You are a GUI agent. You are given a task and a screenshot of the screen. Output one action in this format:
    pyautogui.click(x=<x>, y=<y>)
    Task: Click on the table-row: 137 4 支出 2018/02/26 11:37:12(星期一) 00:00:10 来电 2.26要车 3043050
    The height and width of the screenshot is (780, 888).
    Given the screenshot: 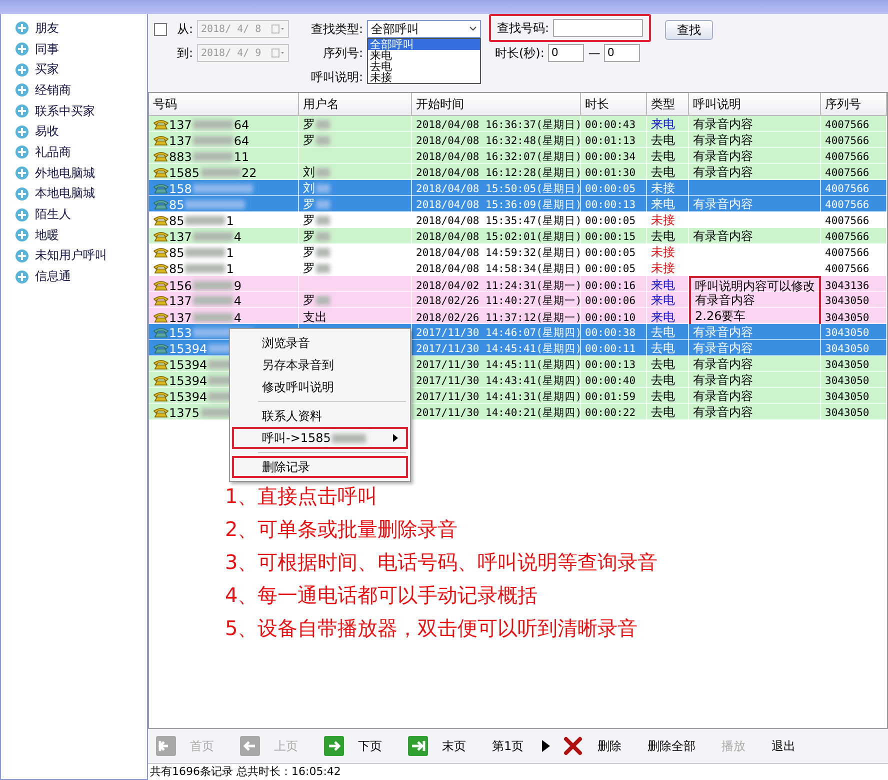 What is the action you would take?
    pyautogui.click(x=518, y=316)
    